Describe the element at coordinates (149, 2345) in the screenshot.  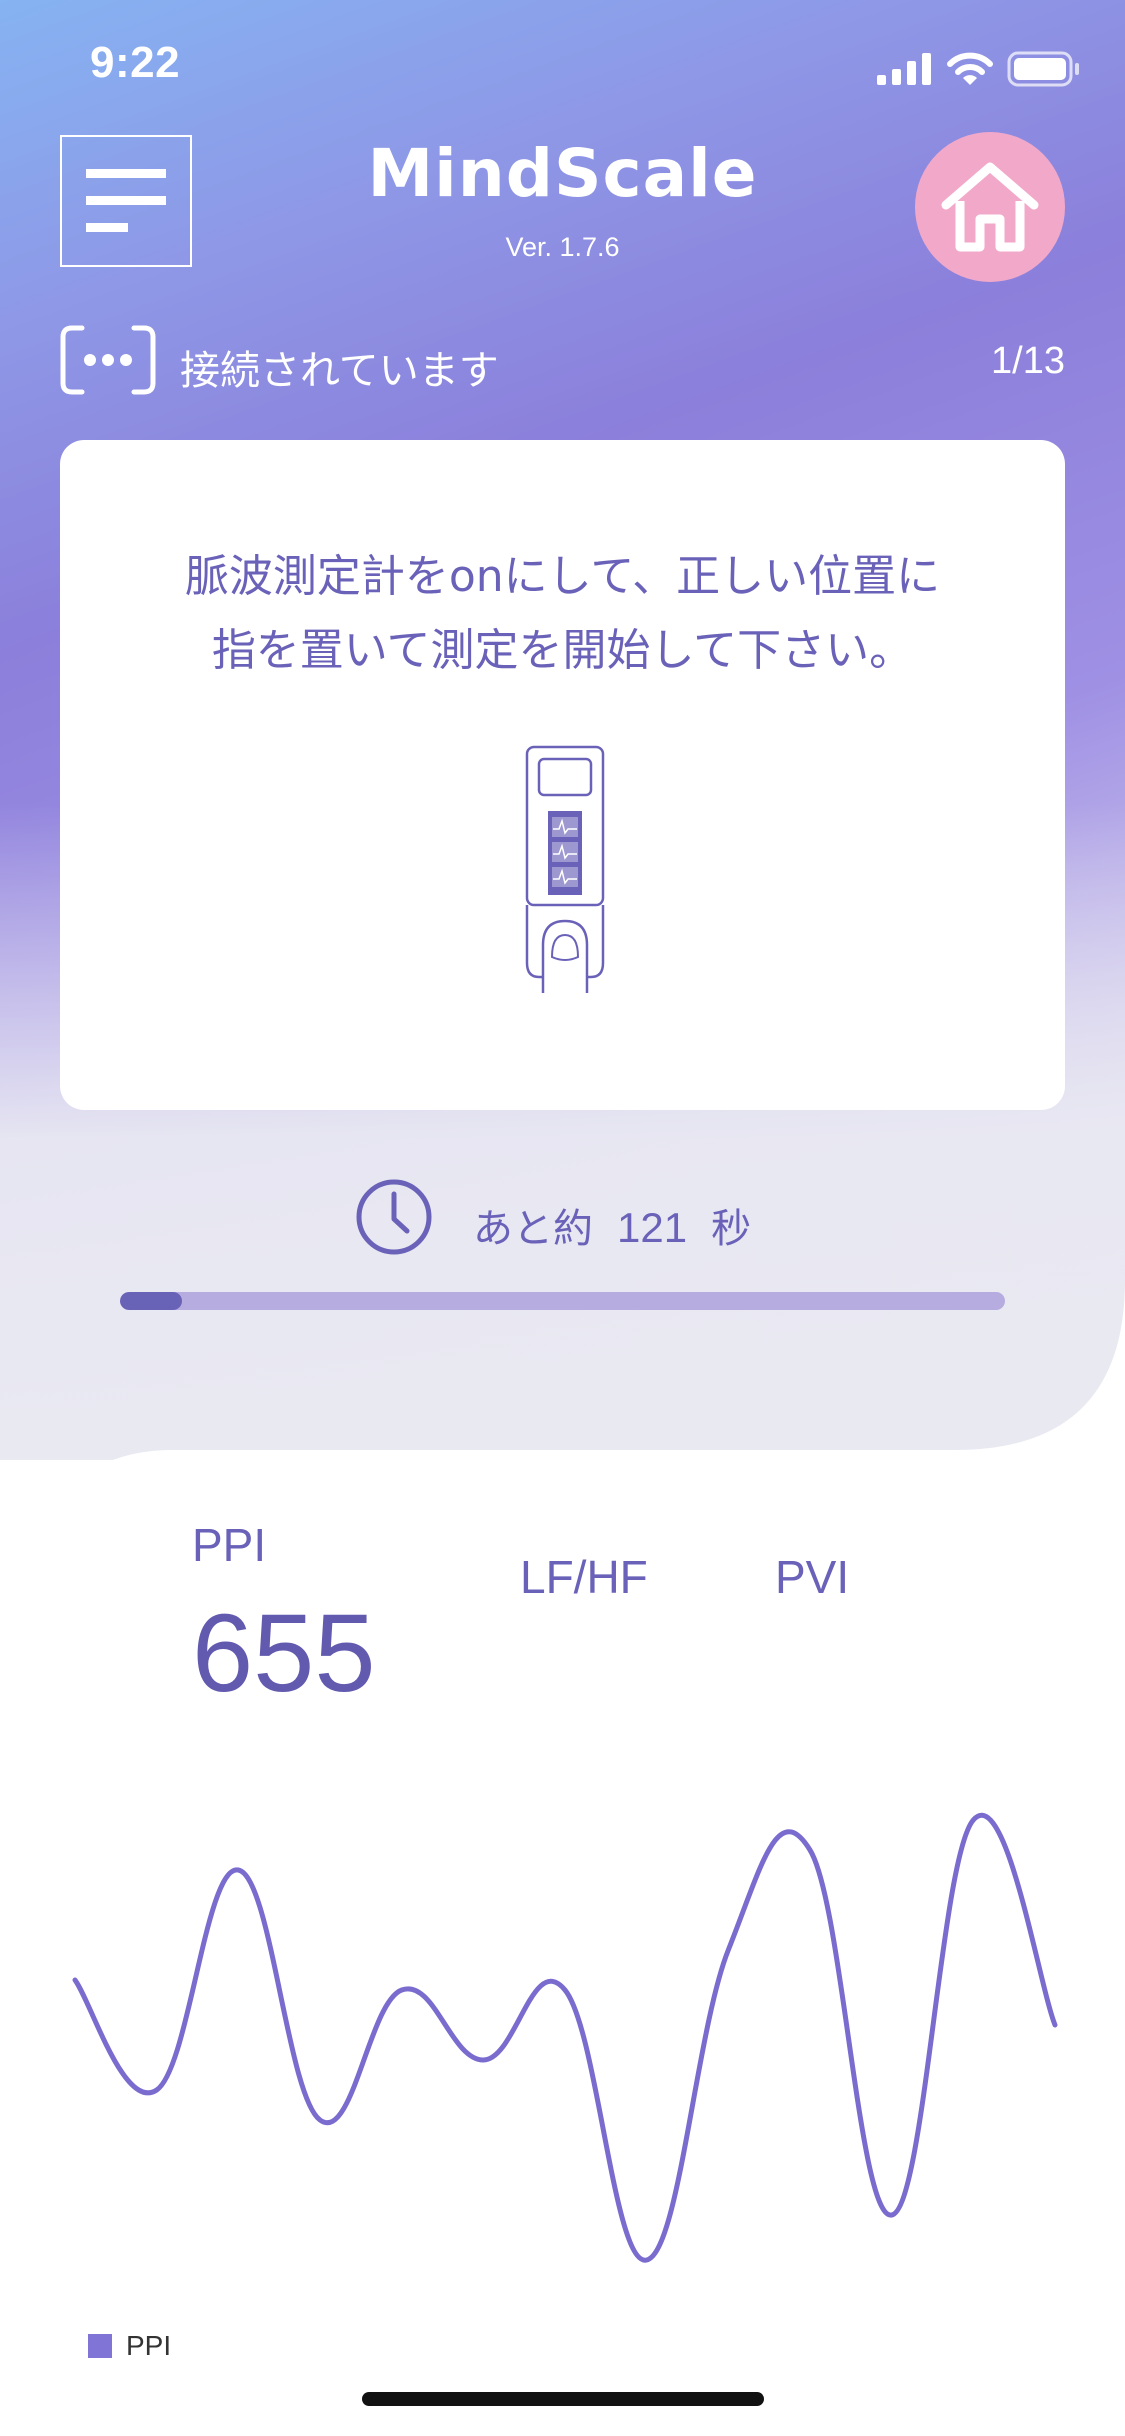
I see `legend-label-ppi: PPI` at that location.